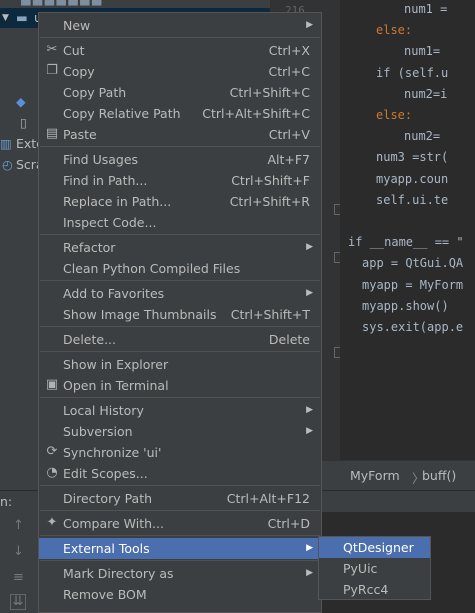 Image resolution: width=475 pixels, height=613 pixels. What do you see at coordinates (439, 475) in the screenshot?
I see `breadcrumb-item: buff()` at bounding box center [439, 475].